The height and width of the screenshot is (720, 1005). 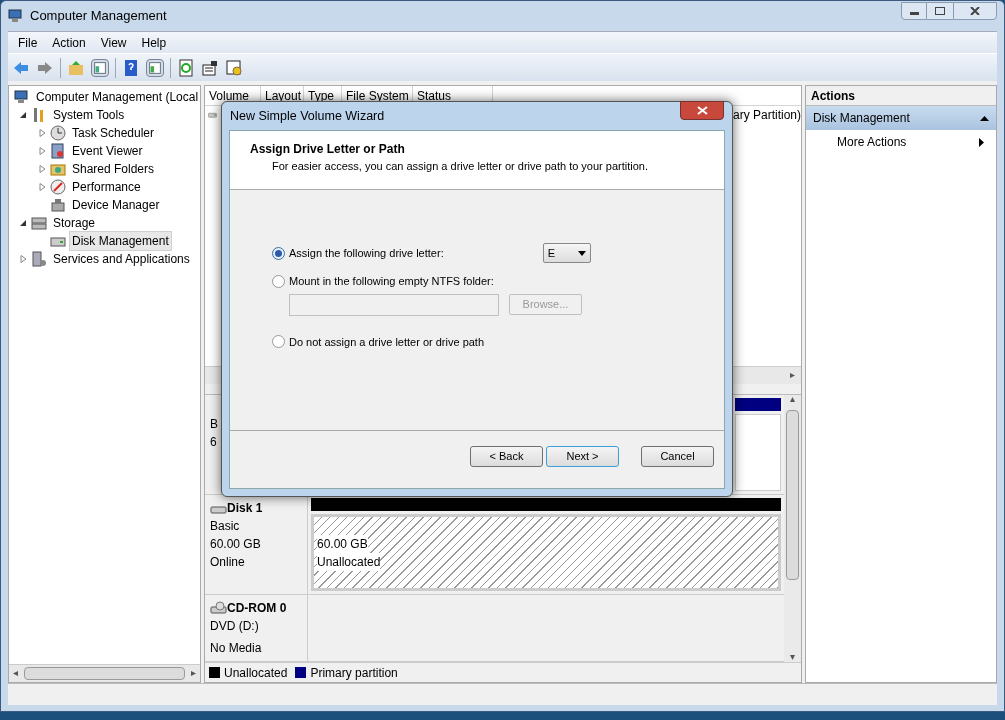 I want to click on tree-item: Shared Folders, so click(x=113, y=169).